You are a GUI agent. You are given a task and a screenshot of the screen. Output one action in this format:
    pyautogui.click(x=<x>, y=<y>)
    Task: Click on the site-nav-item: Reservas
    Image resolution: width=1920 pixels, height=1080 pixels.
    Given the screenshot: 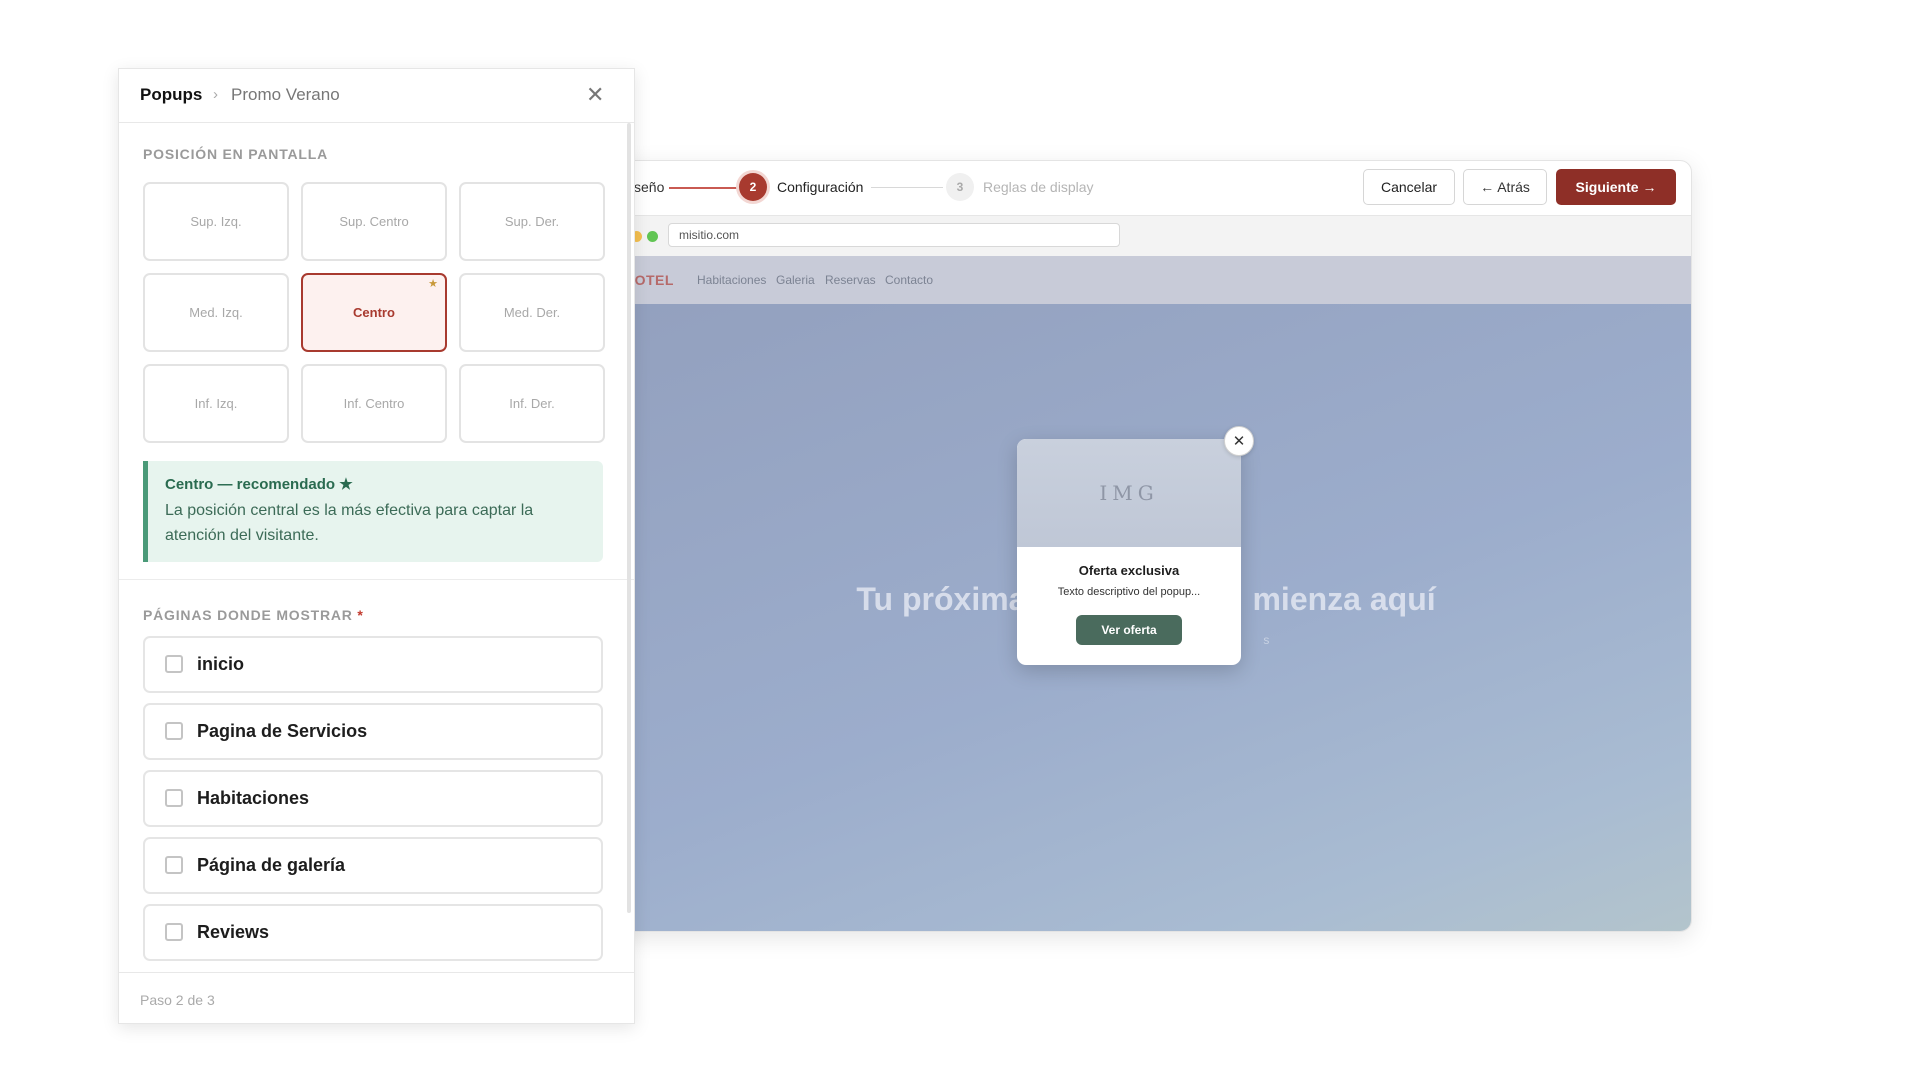 What is the action you would take?
    pyautogui.click(x=850, y=280)
    